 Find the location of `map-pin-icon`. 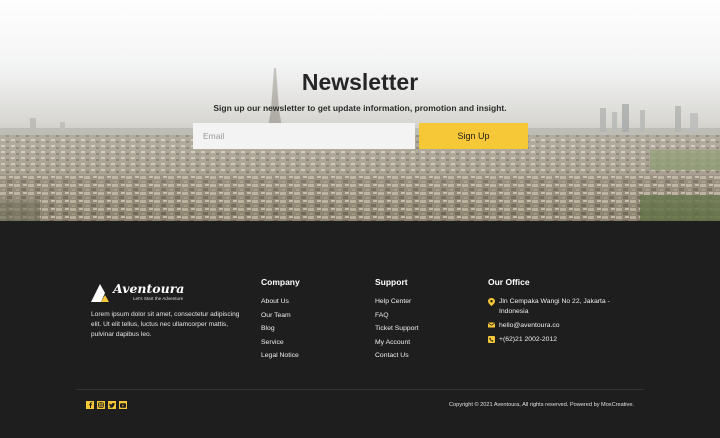

map-pin-icon is located at coordinates (491, 302).